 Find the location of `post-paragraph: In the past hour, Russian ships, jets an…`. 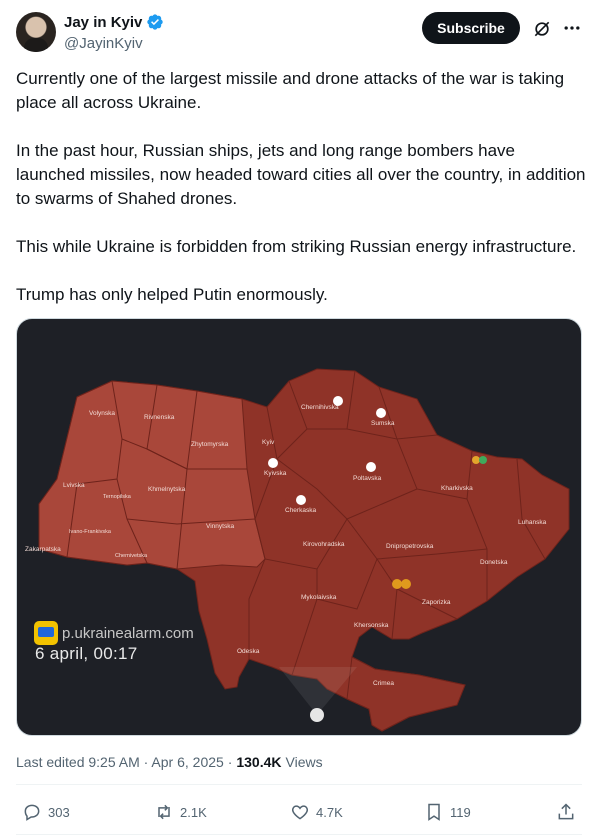

post-paragraph: In the past hour, Russian ships, jets an… is located at coordinates (301, 174).